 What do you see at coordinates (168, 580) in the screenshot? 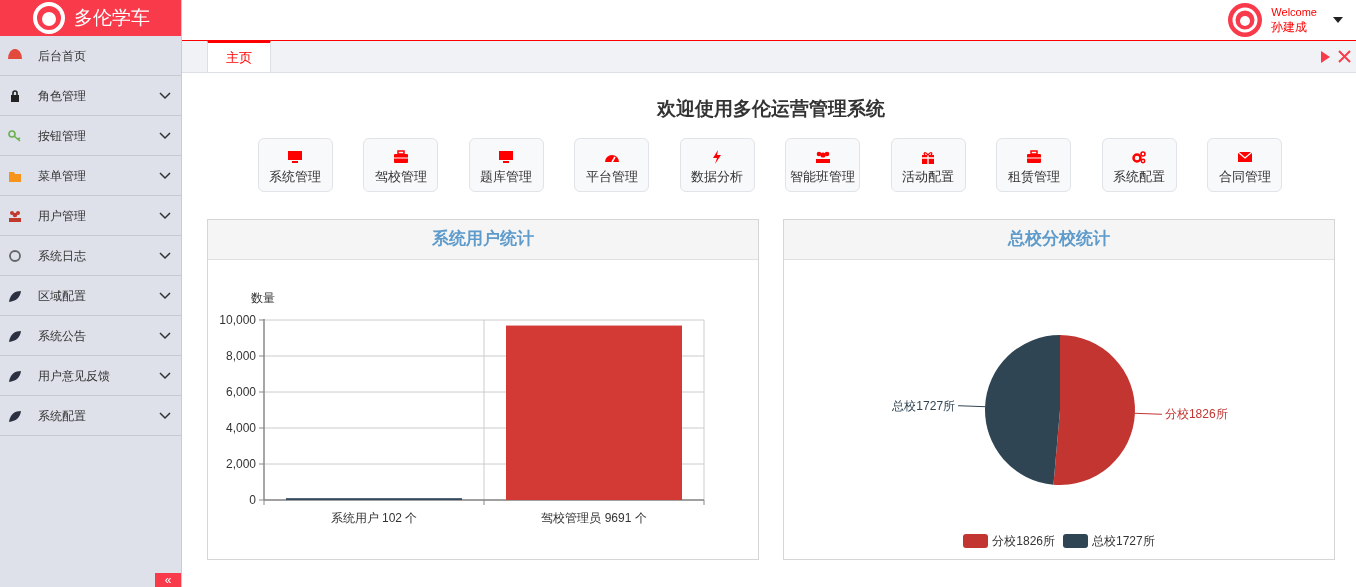
I see `collapse-button: «` at bounding box center [168, 580].